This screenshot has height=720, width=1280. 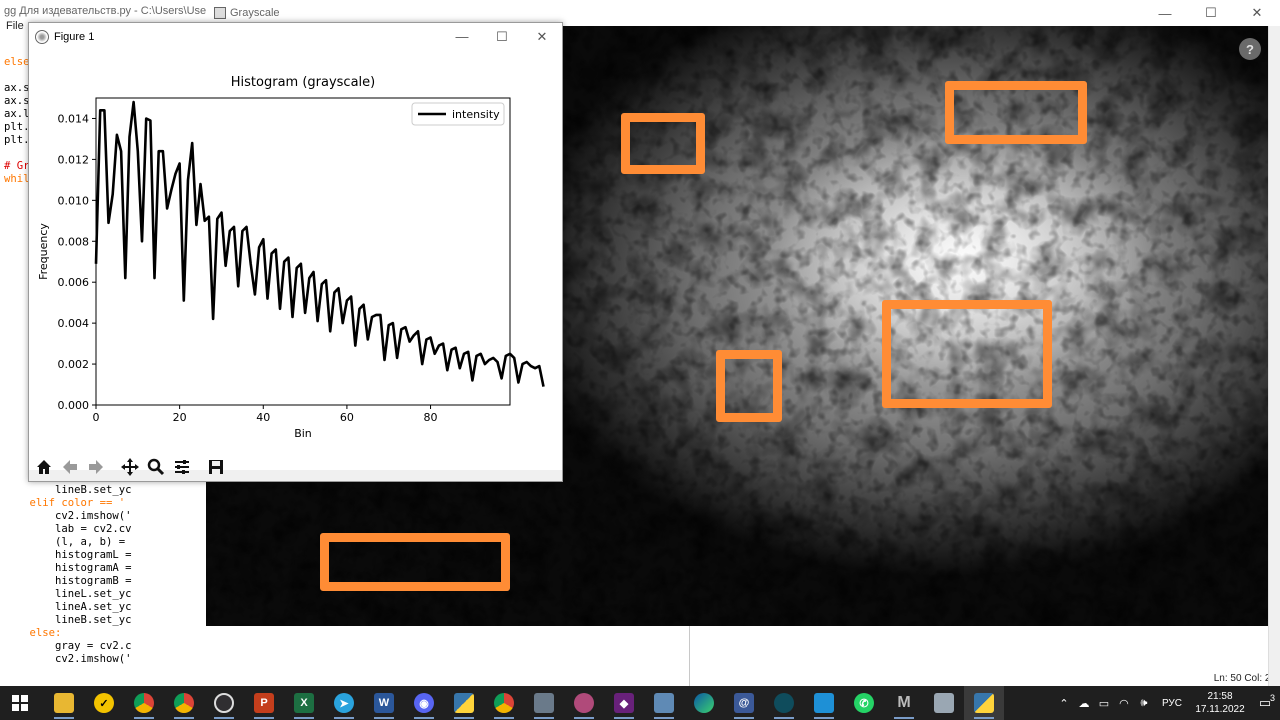 What do you see at coordinates (17, 127) in the screenshot?
I see `code-line: plt.` at bounding box center [17, 127].